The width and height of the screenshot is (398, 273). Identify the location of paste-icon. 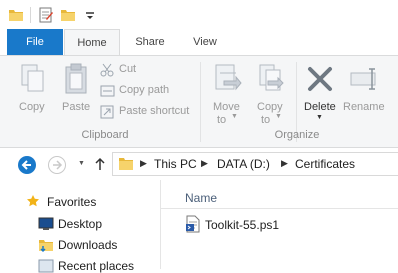
(76, 78).